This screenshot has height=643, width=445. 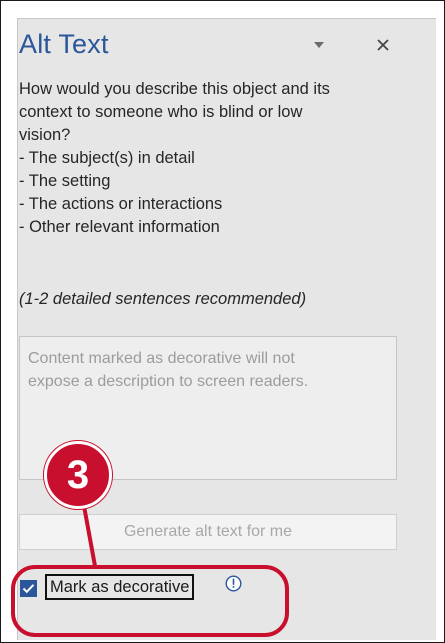 I want to click on recommendation-text: (1-2 detailed sentences recommended), so click(x=163, y=299).